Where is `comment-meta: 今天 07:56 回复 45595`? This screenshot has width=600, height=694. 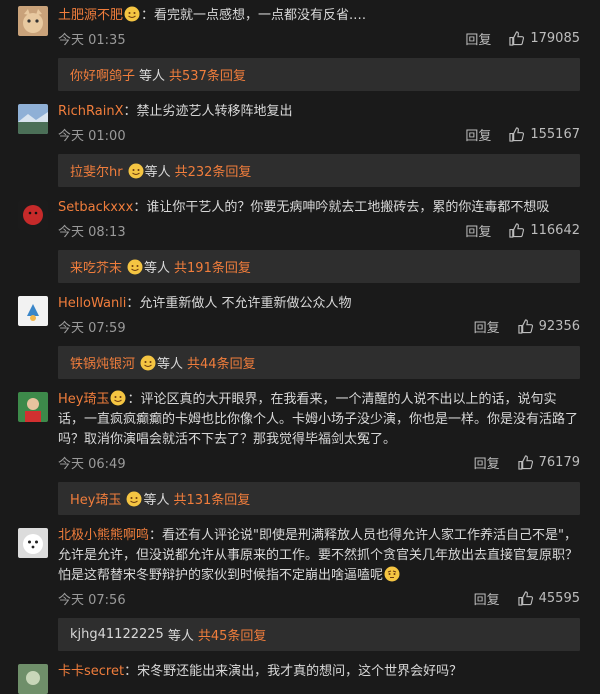
comment-meta: 今天 07:56 回复 45595 is located at coordinates (319, 598).